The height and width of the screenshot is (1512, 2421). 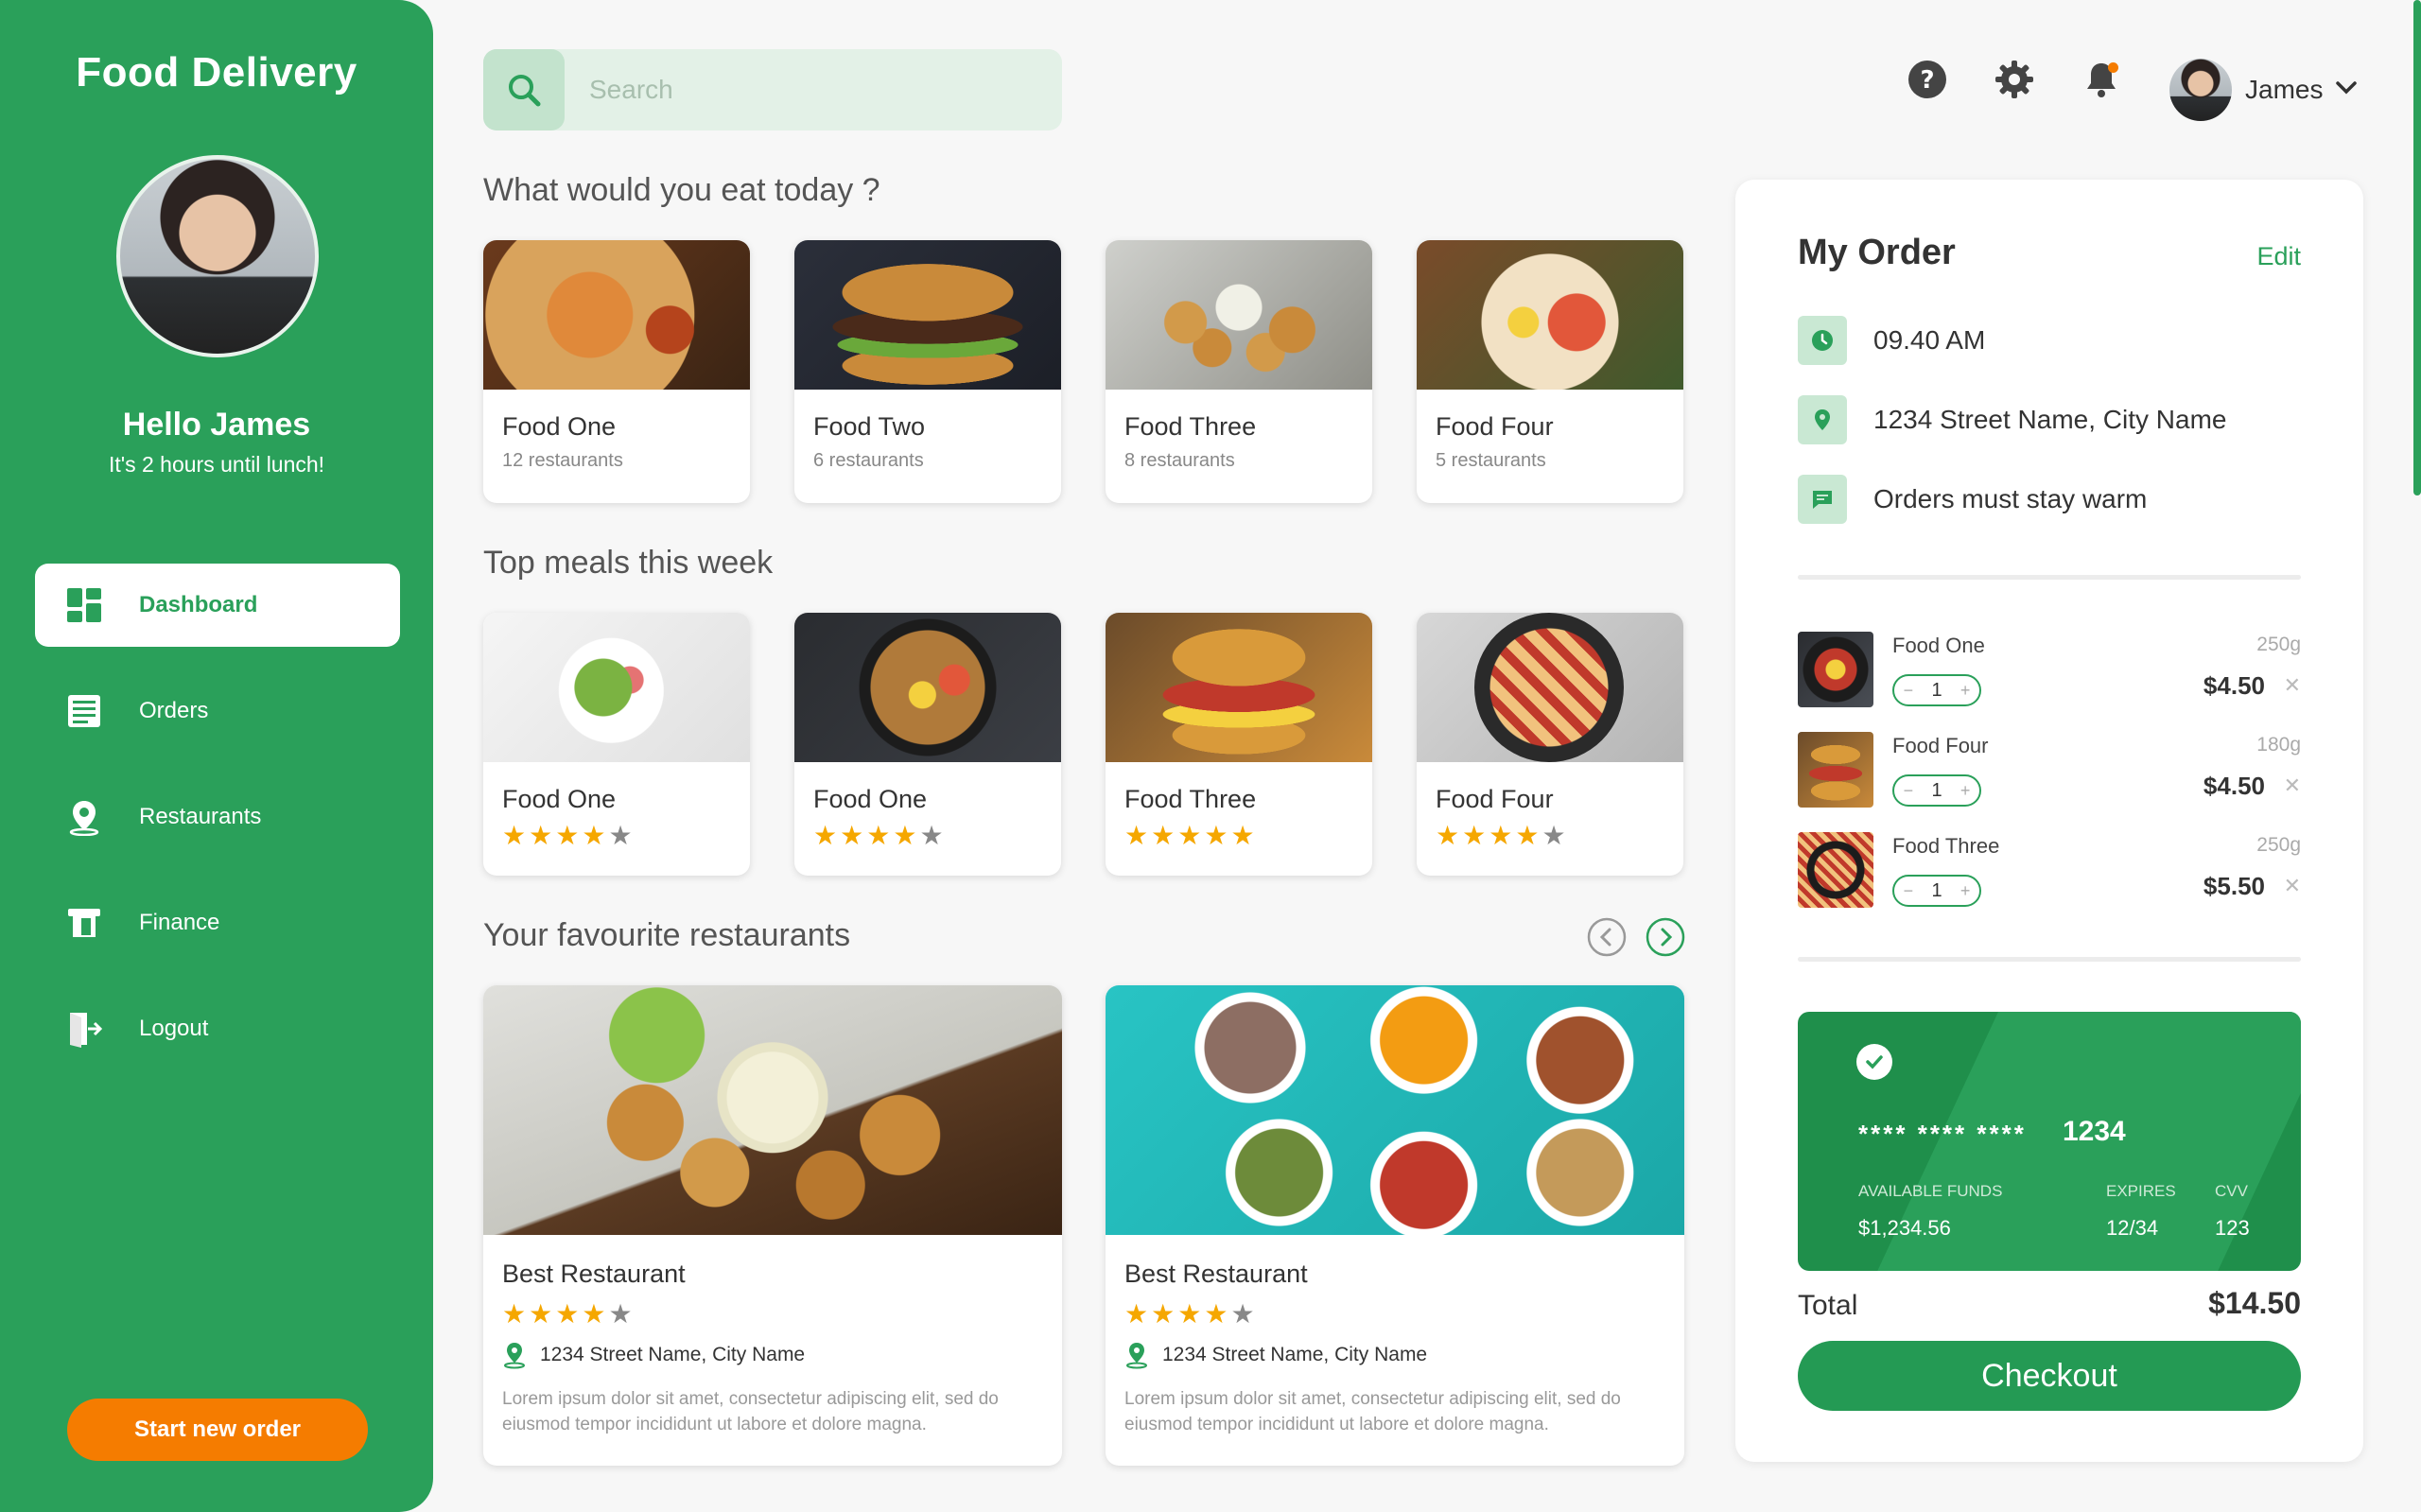 I want to click on card-last4: 1234, so click(x=2094, y=1131).